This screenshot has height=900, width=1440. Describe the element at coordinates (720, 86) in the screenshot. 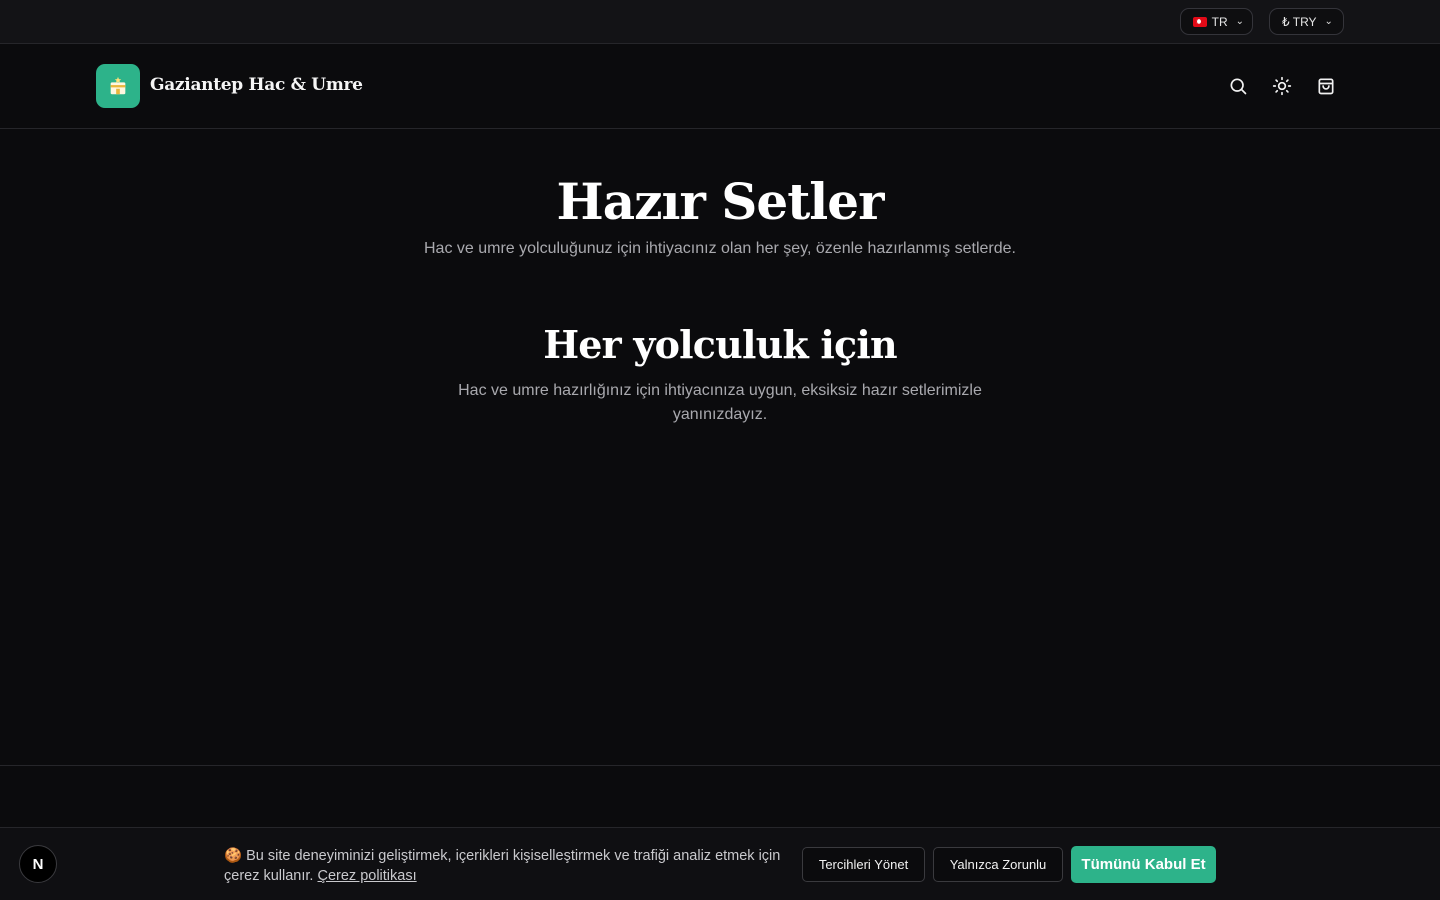

I see `site-header: Gaziantep Hac & Umre` at that location.